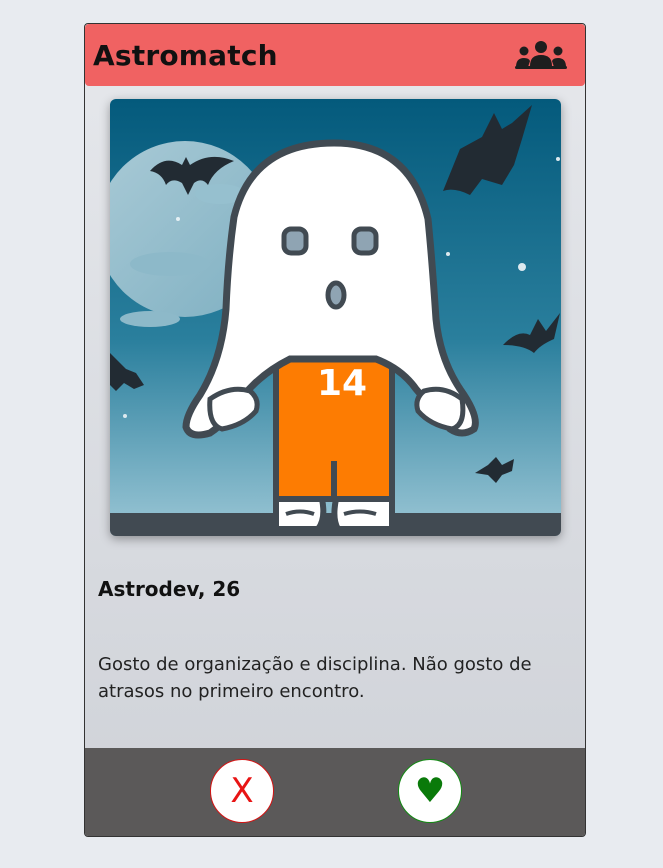 This screenshot has width=663, height=868. I want to click on reject-button: X, so click(242, 791).